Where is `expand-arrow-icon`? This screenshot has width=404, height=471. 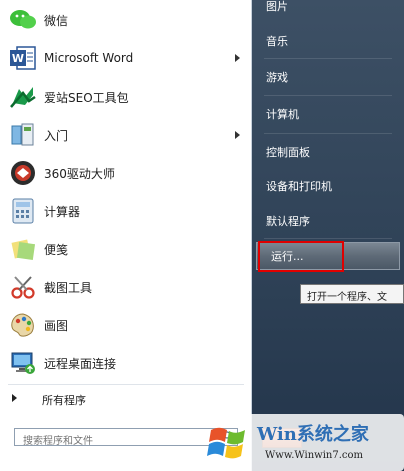
expand-arrow-icon is located at coordinates (14, 398).